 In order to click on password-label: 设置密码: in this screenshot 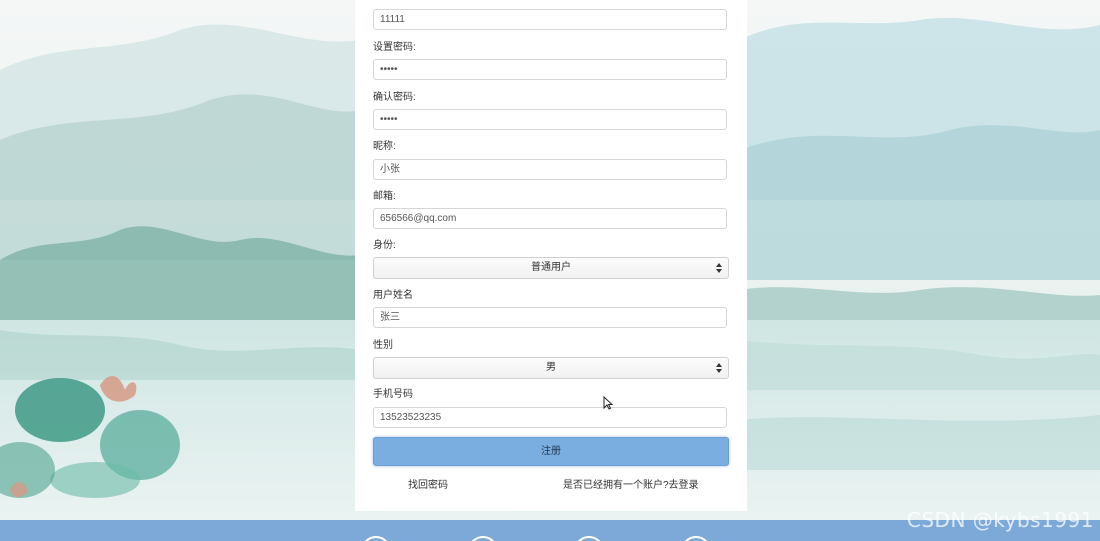, I will do `click(394, 47)`.